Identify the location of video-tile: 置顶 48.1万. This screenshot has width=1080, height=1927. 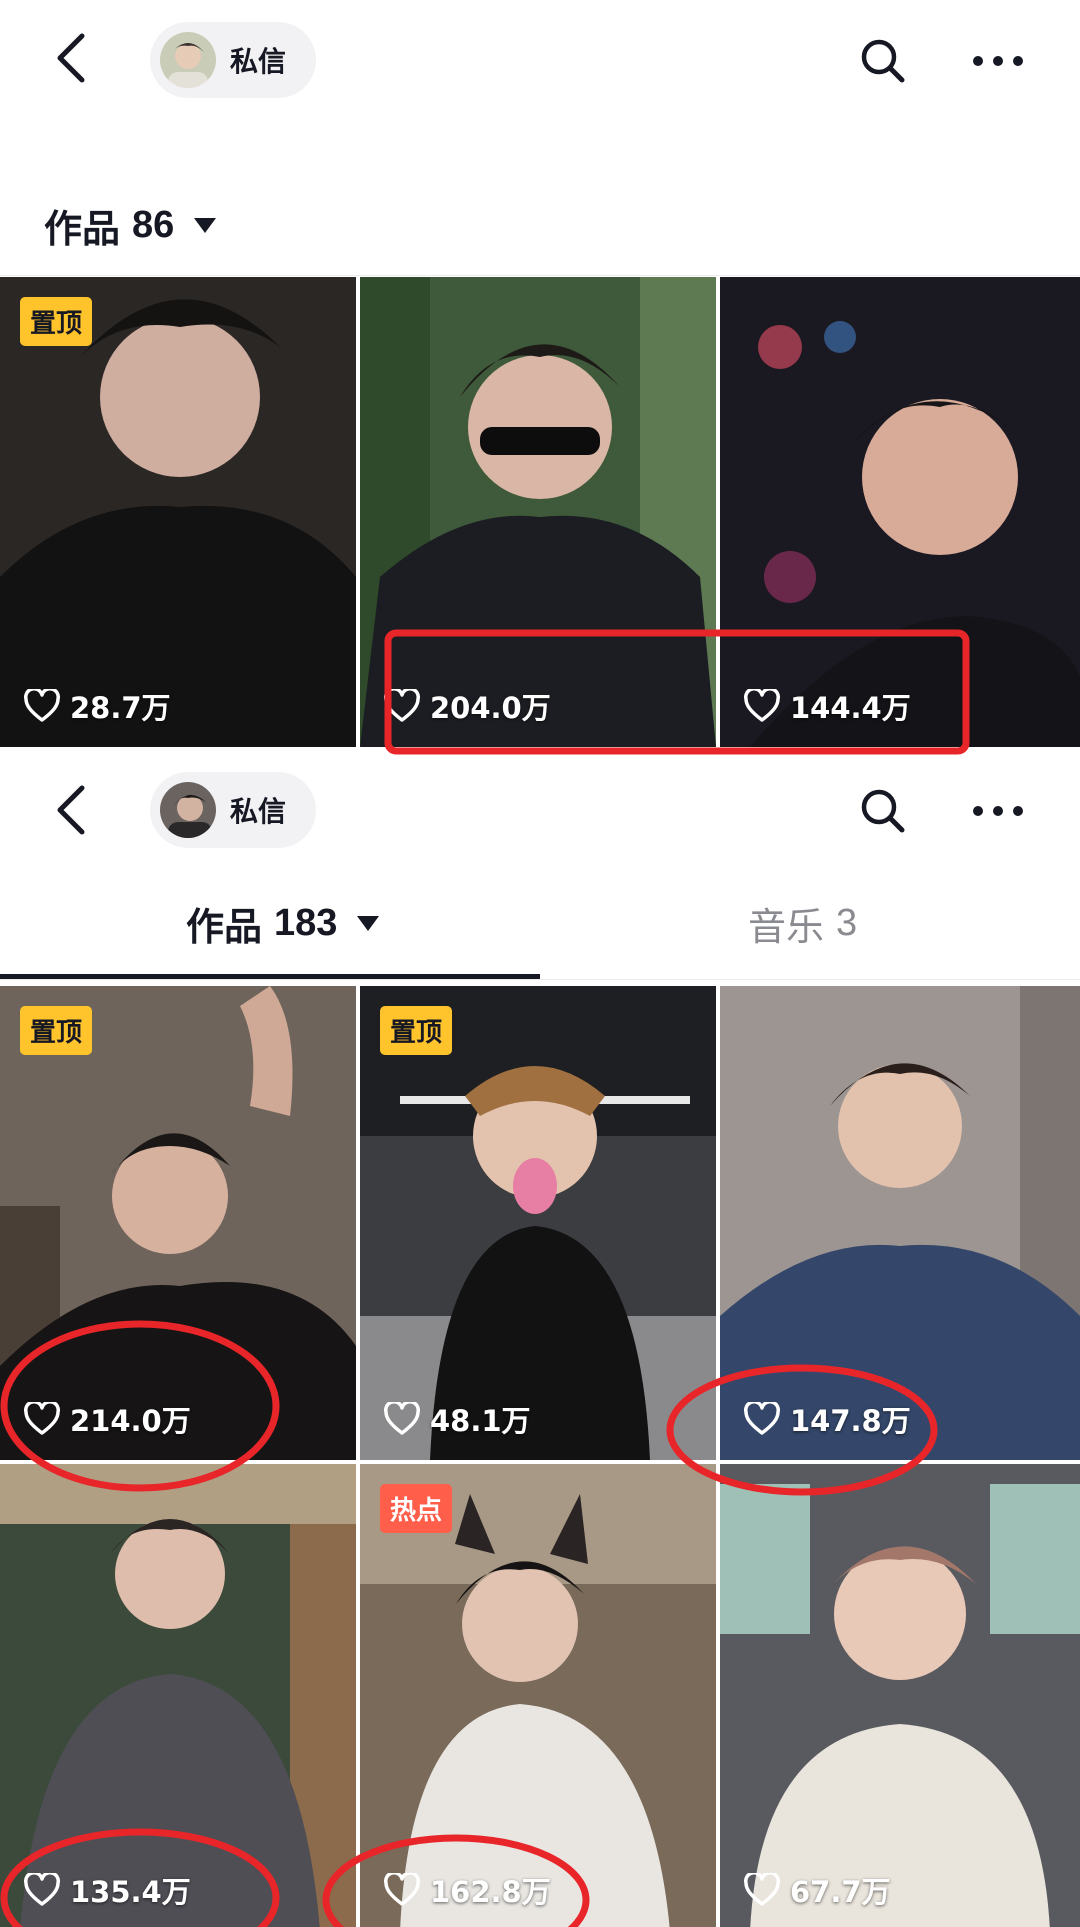
(538, 1223).